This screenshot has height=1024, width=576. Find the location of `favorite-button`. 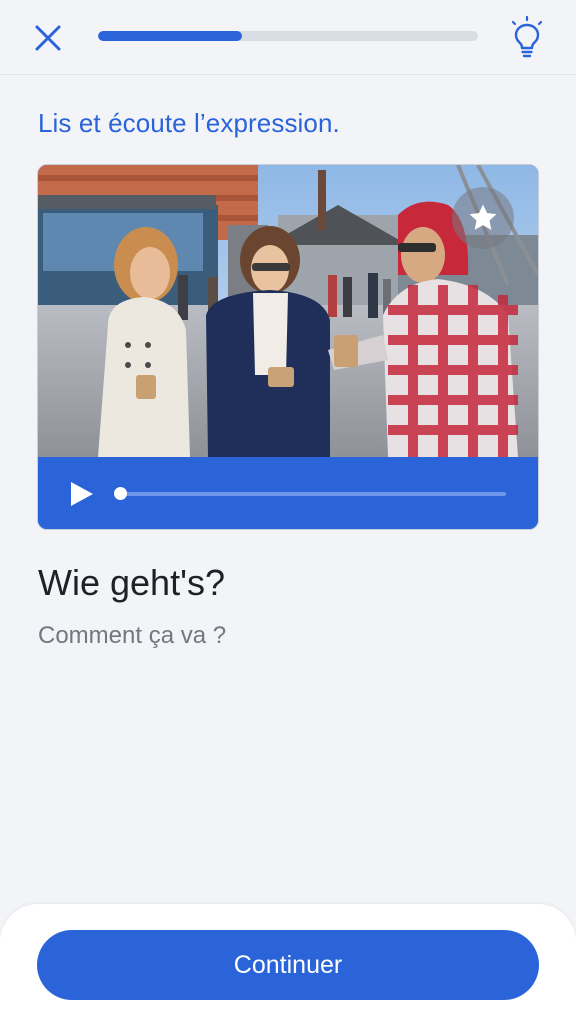

favorite-button is located at coordinates (483, 218).